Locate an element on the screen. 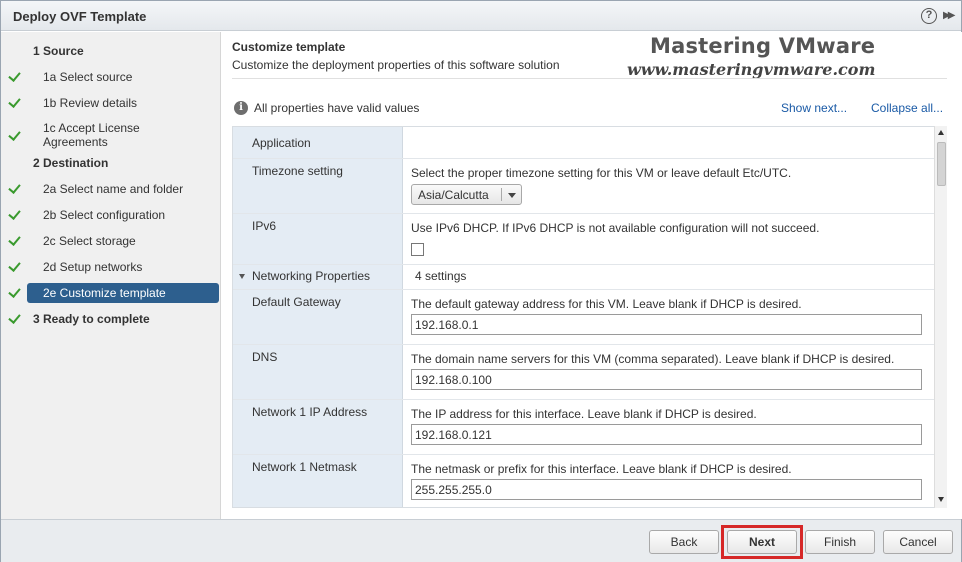 The height and width of the screenshot is (562, 962). step-label: 3 Ready to complete is located at coordinates (91, 319).